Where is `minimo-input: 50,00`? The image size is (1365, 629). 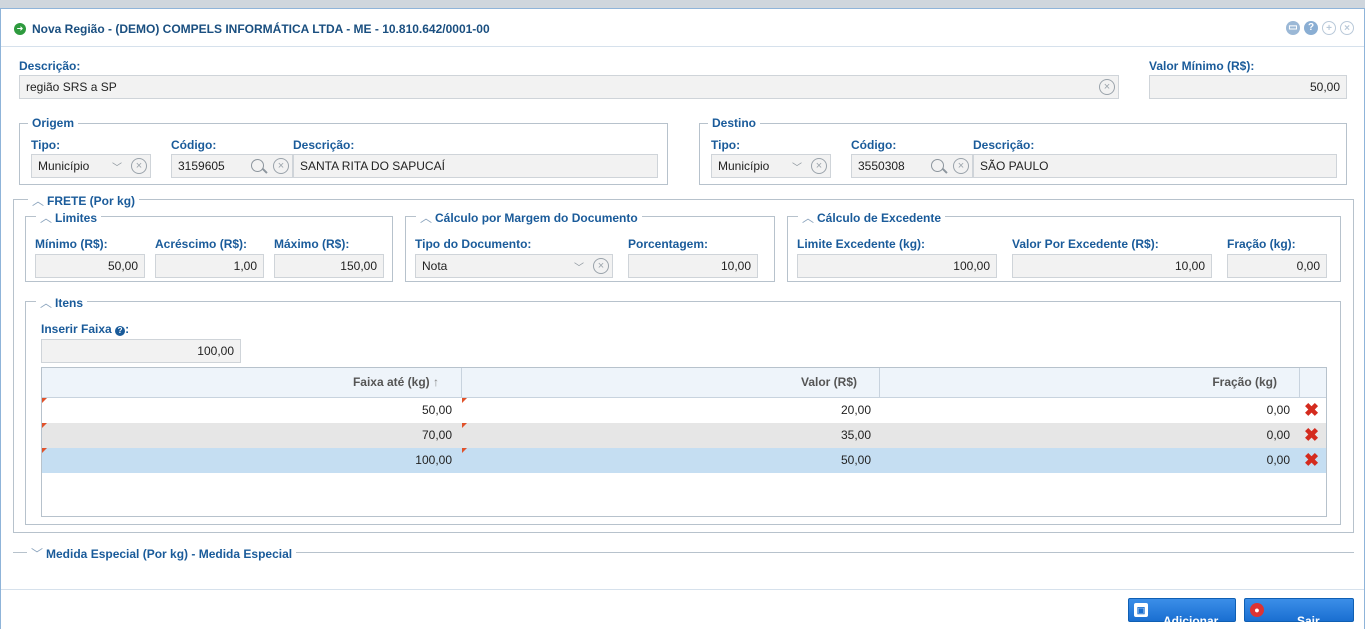
minimo-input: 50,00 is located at coordinates (90, 266).